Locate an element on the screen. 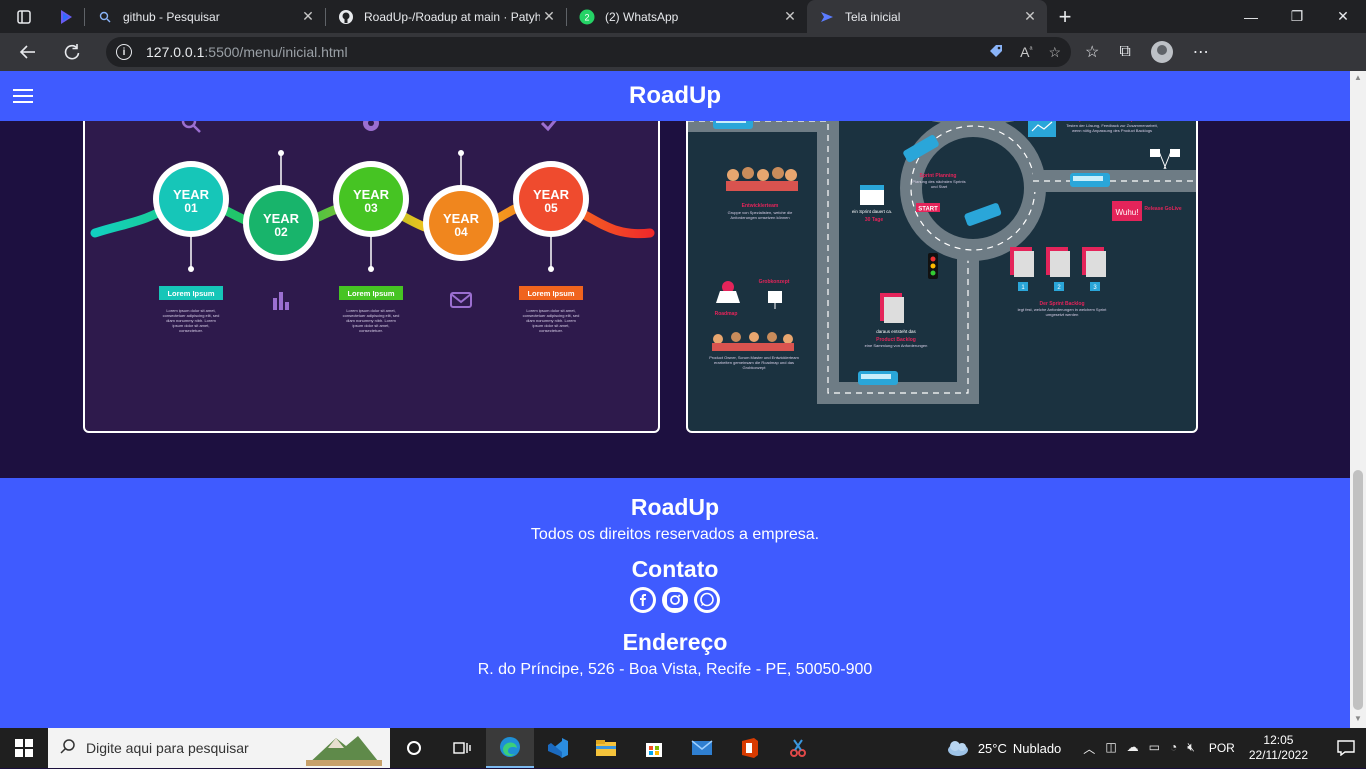 The image size is (1366, 769). windows-taskbar: Digite aqui para pesquisar 25°C Nublado is located at coordinates (683, 748).